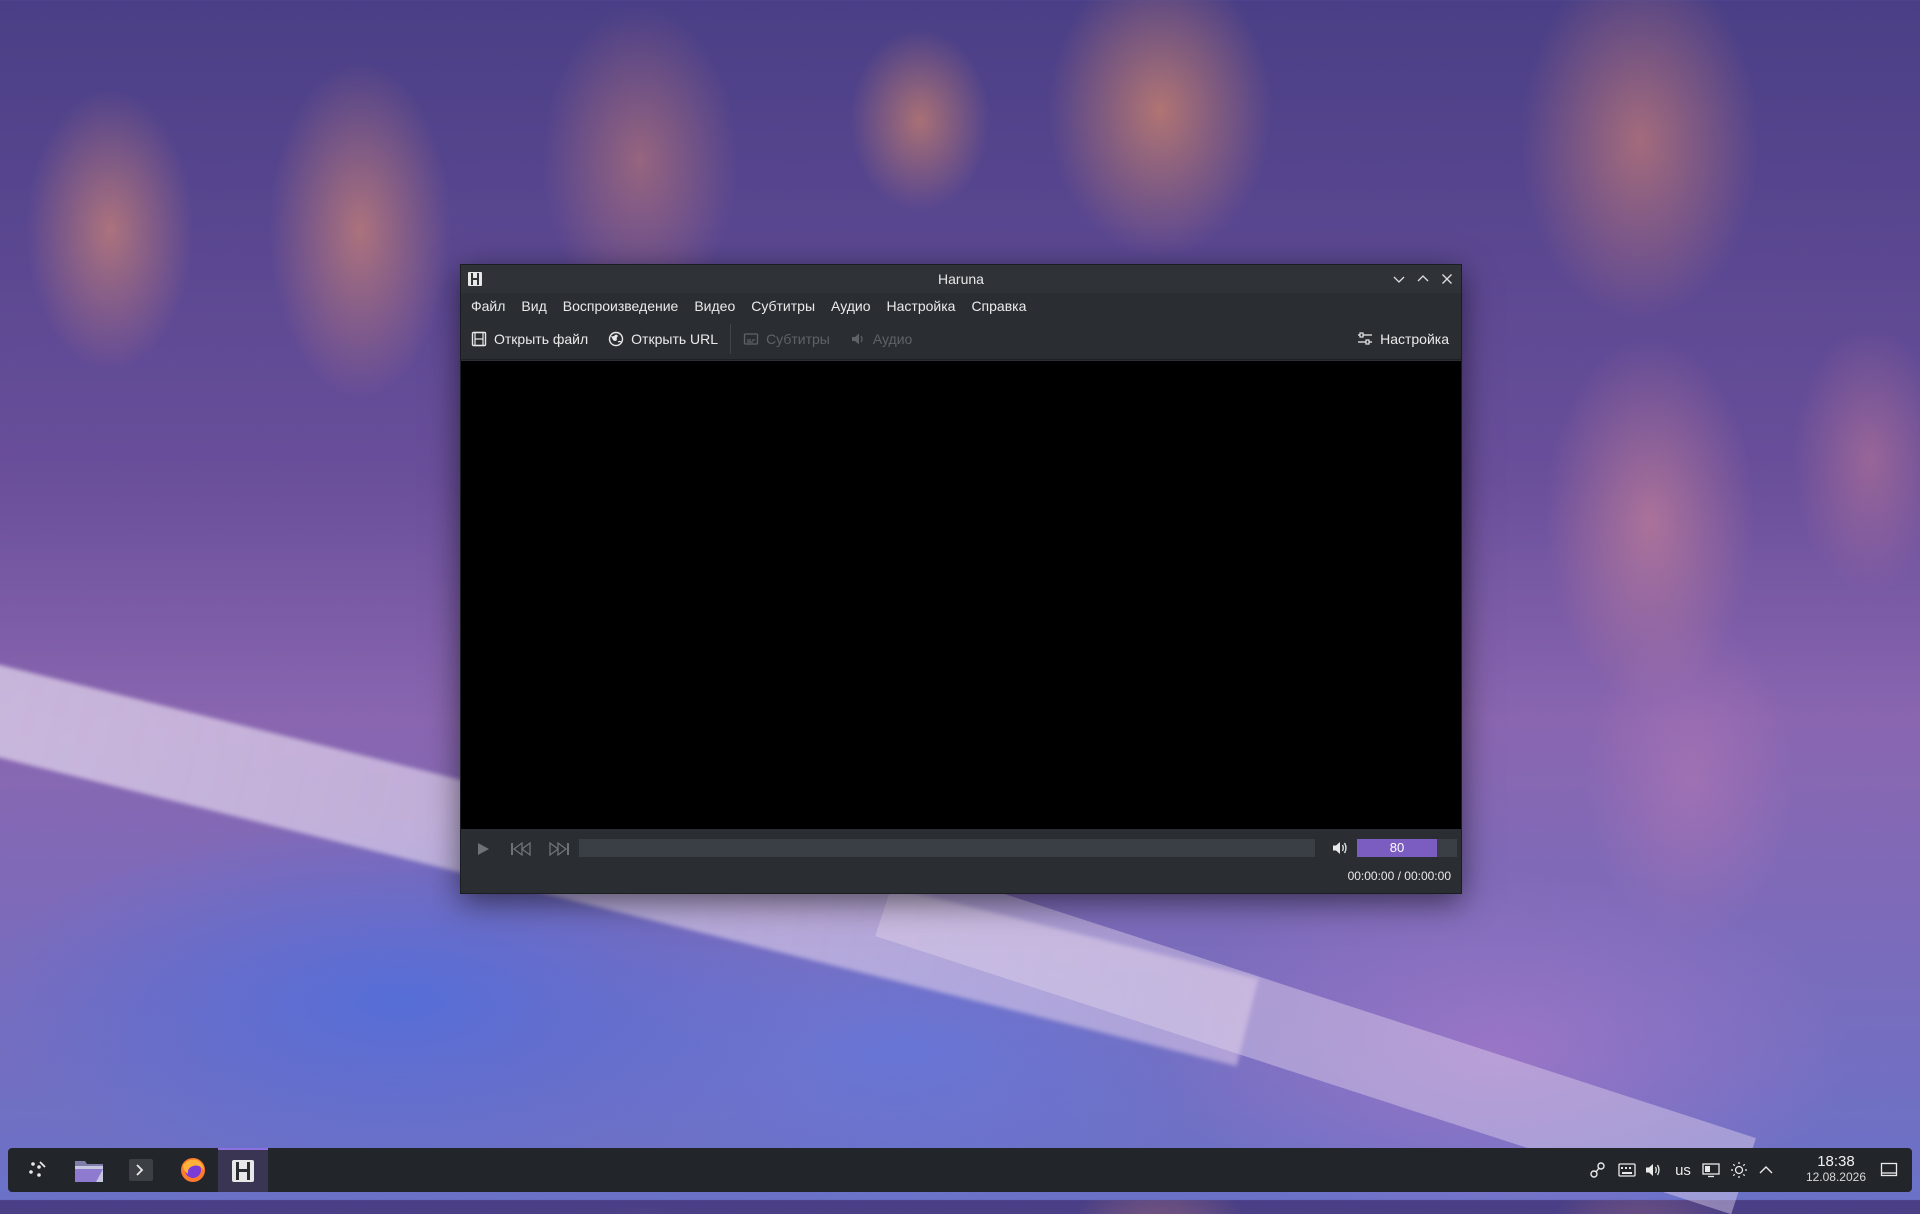 Image resolution: width=1920 pixels, height=1214 pixels. Describe the element at coordinates (488, 306) in the screenshot. I see `menu-file: Файл` at that location.